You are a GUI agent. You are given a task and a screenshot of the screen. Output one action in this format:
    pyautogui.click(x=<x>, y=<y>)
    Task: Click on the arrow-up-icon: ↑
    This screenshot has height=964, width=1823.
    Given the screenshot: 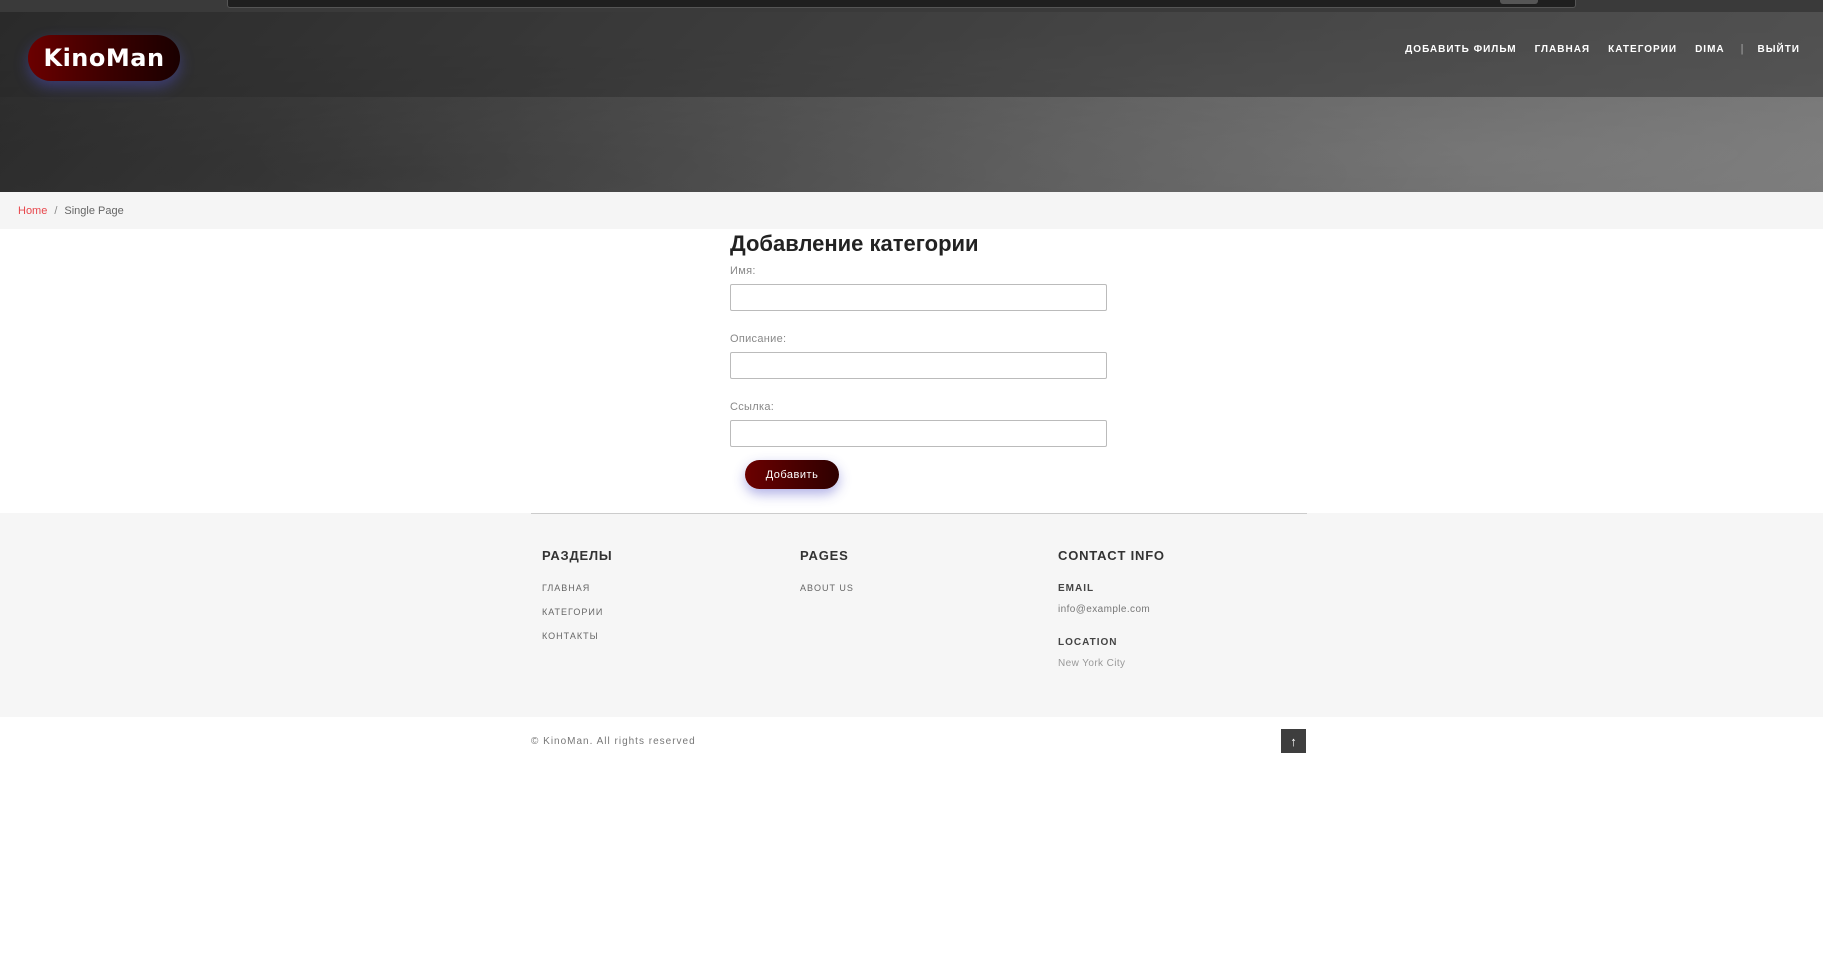 What is the action you would take?
    pyautogui.click(x=1293, y=741)
    